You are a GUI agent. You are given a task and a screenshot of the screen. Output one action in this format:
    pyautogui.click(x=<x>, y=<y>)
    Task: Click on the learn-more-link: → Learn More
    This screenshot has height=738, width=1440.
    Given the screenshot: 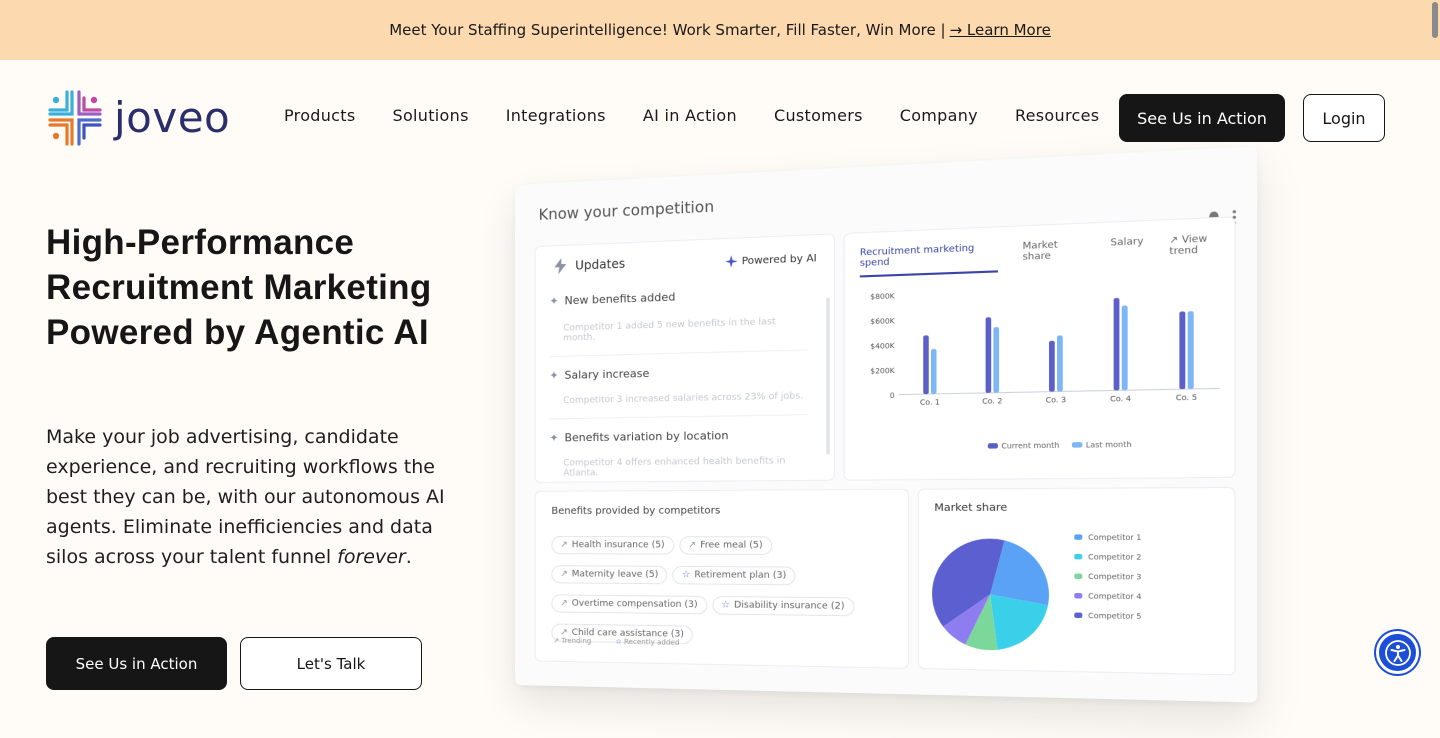 What is the action you would take?
    pyautogui.click(x=1000, y=30)
    